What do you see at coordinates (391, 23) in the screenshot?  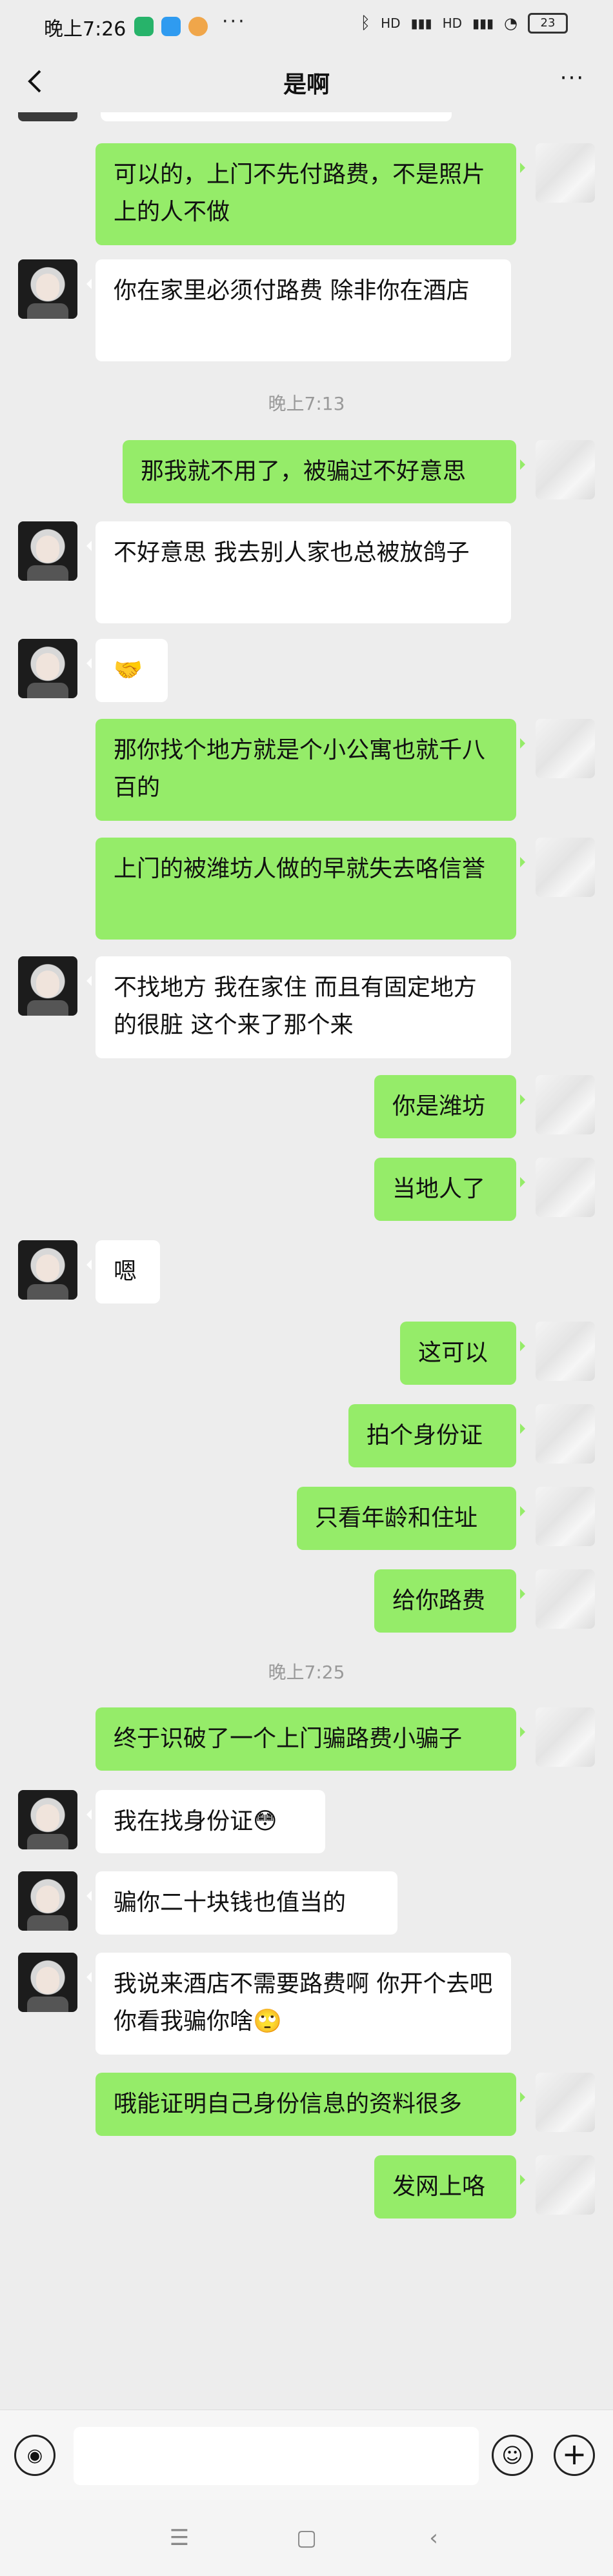 I see `signal-1-label: HD` at bounding box center [391, 23].